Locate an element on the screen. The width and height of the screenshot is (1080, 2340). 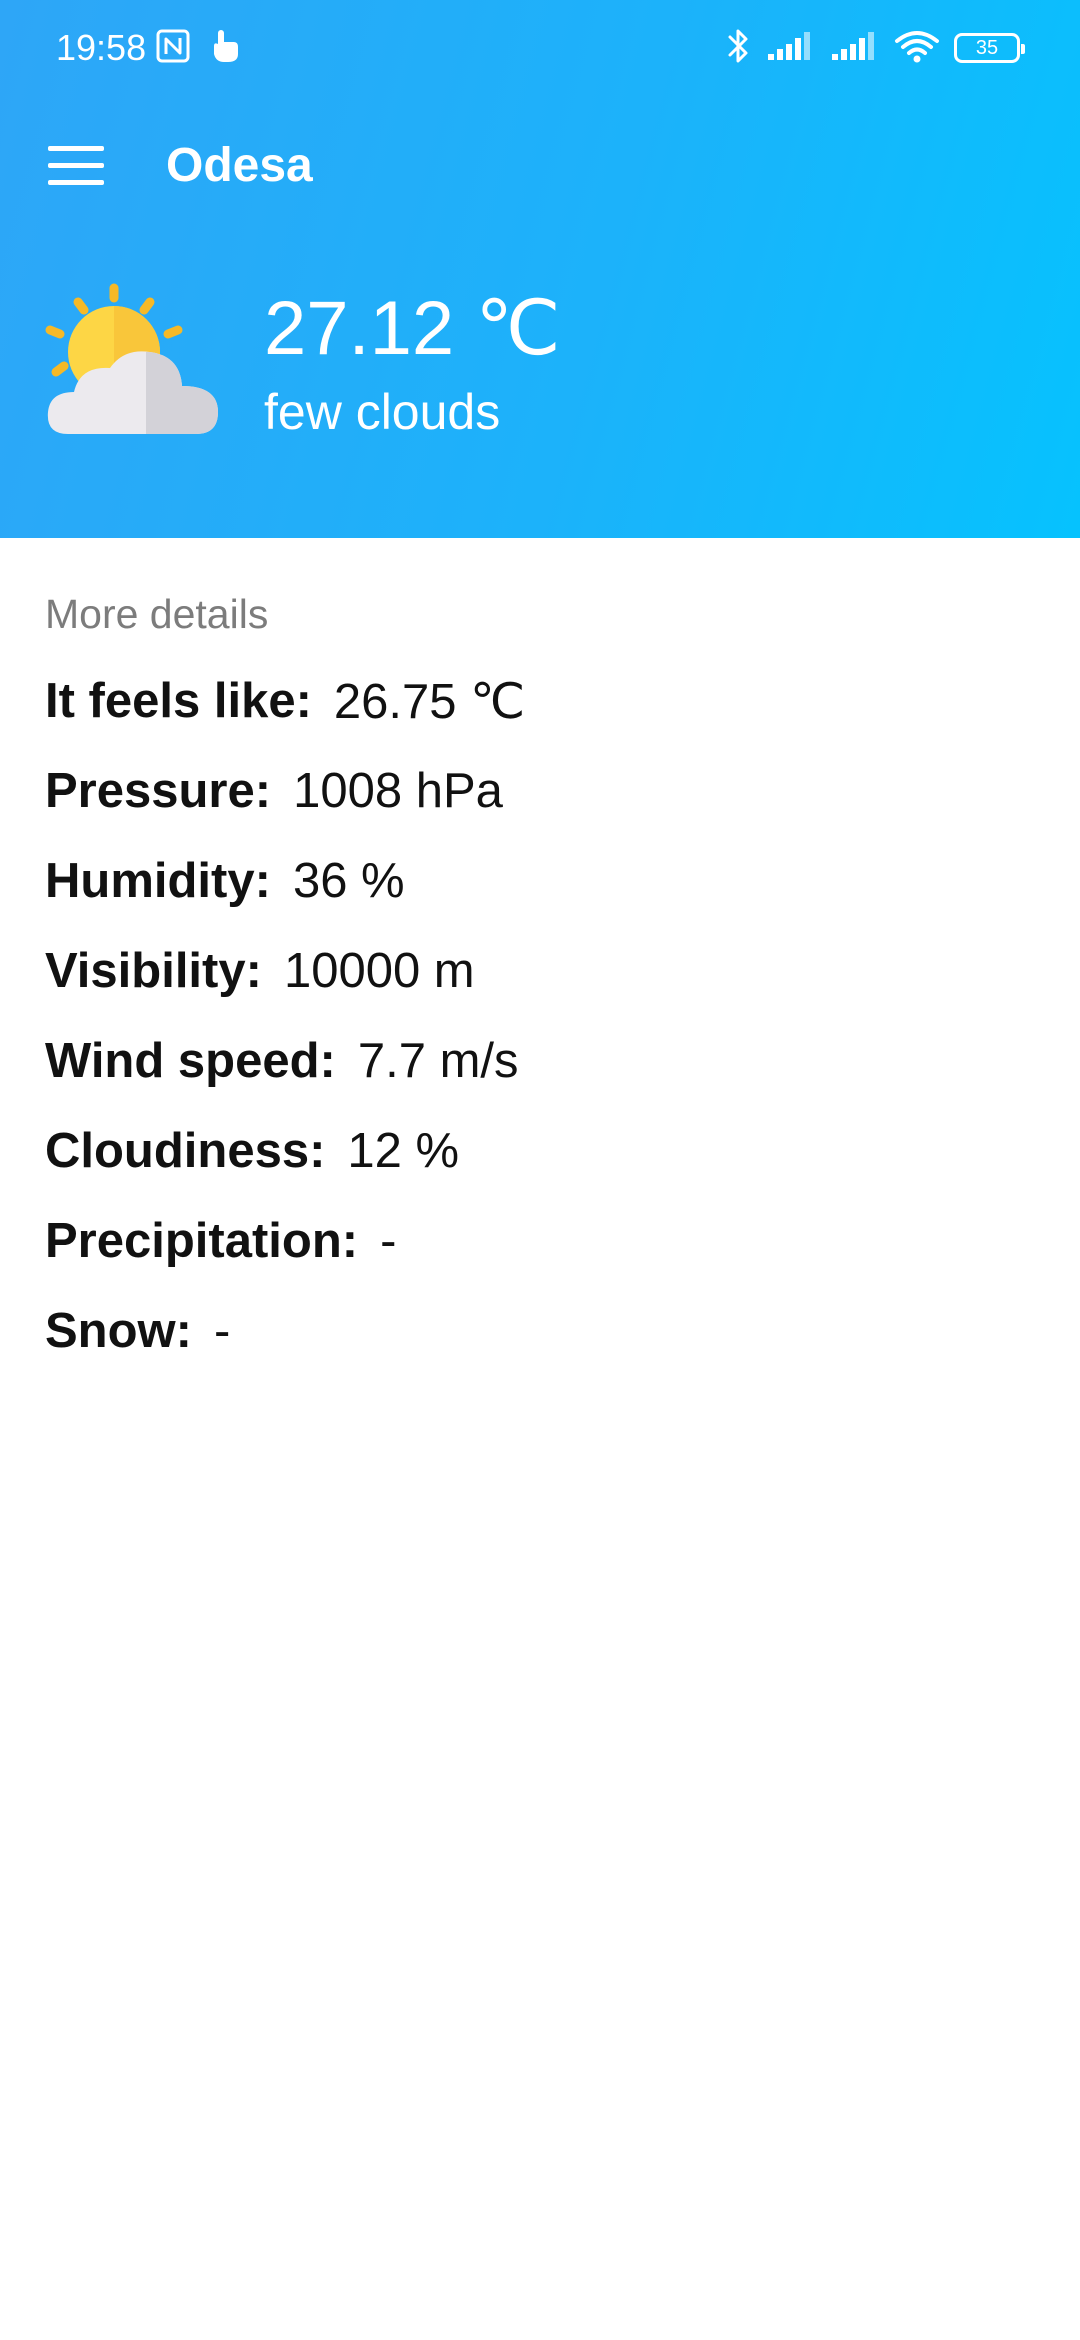
weather-description: few clouds is located at coordinates (382, 412).